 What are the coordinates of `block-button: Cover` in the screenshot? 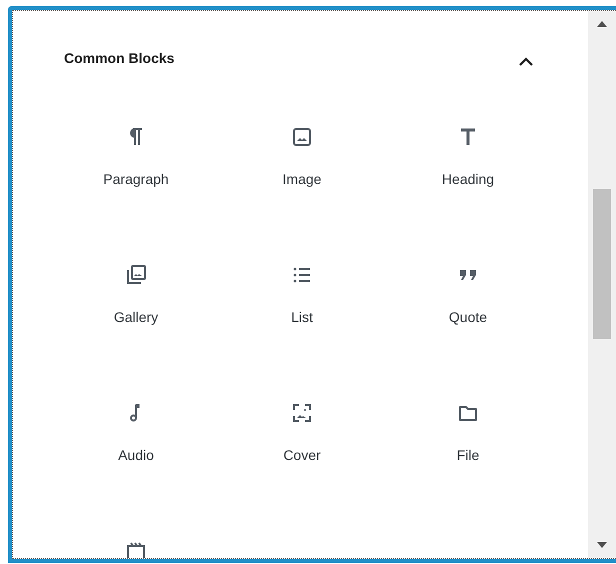 It's located at (302, 433).